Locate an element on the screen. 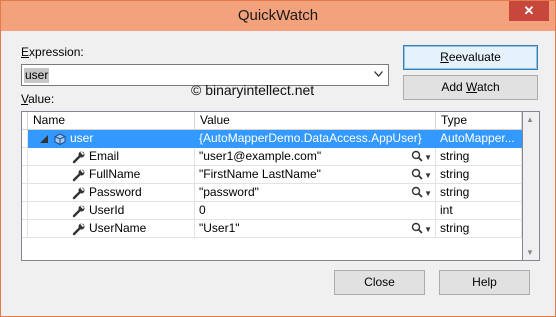 The height and width of the screenshot is (317, 556). value-text: "password" is located at coordinates (229, 192).